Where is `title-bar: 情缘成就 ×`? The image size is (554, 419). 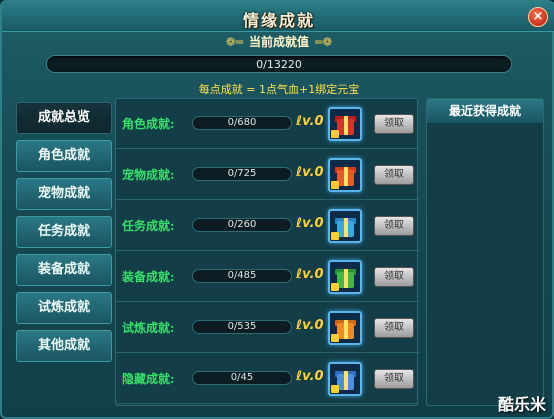 title-bar: 情缘成就 × is located at coordinates (278, 17).